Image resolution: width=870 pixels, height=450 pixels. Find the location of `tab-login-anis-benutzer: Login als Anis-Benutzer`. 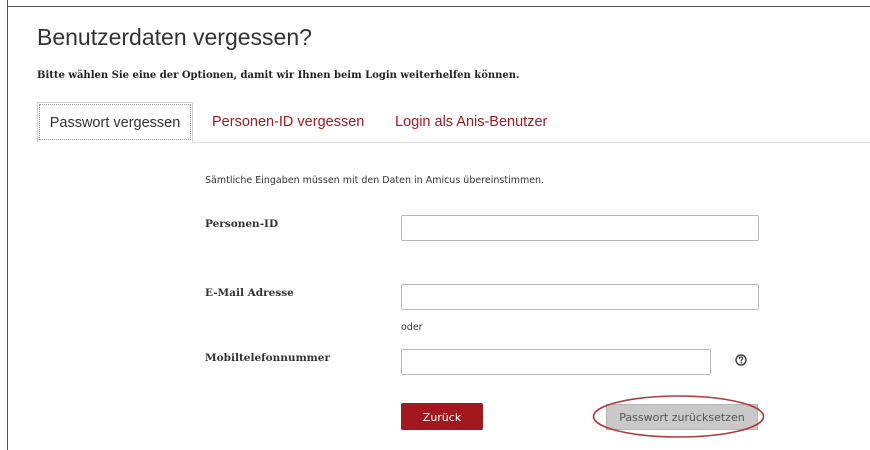

tab-login-anis-benutzer: Login als Anis-Benutzer is located at coordinates (471, 122).